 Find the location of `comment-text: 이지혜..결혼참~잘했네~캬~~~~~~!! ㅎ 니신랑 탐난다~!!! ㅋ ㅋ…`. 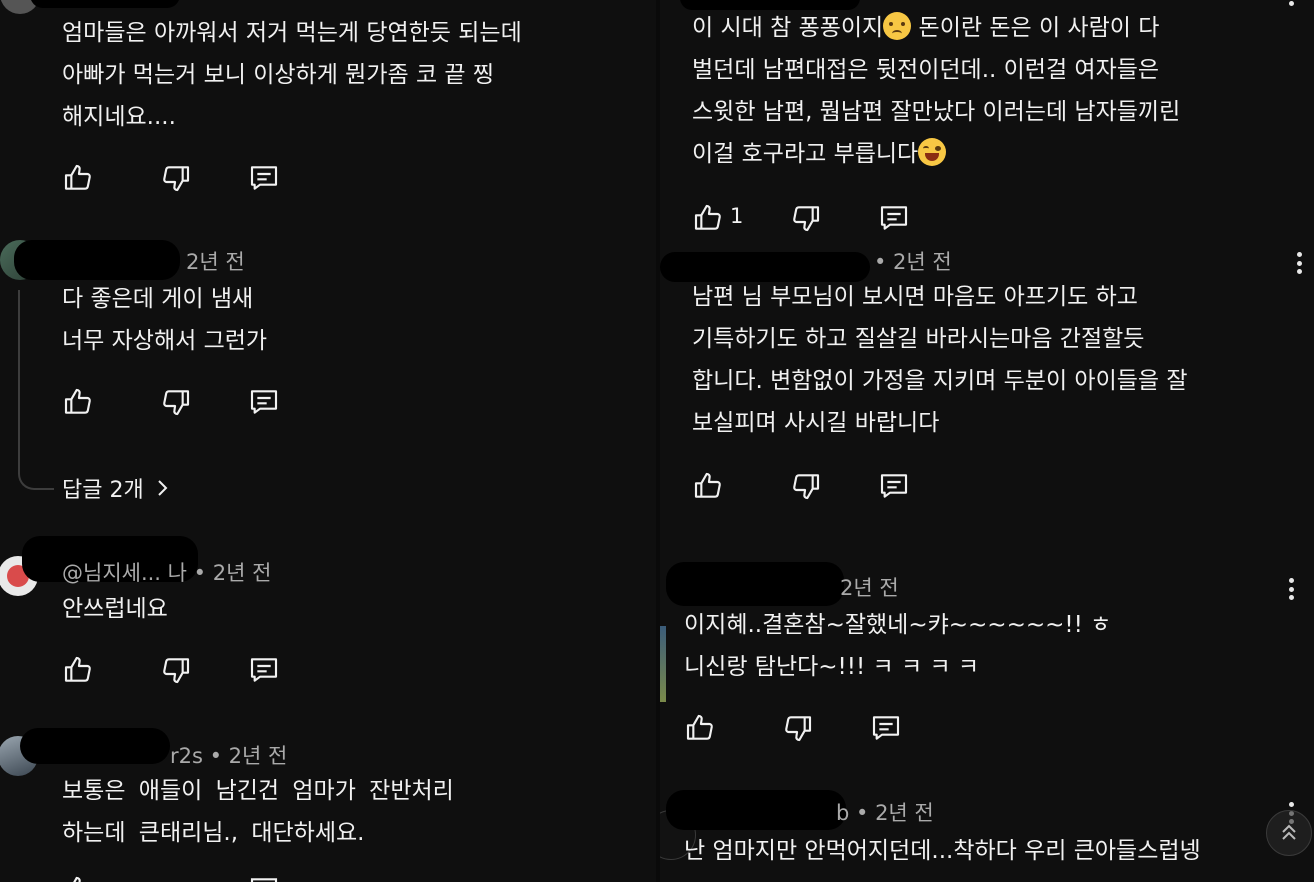

comment-text: 이지혜..결혼참~잘했네~캬~~~~~~!! ㅎ 니신랑 탐난다~!!! ㅋ ㅋ… is located at coordinates (898, 646).